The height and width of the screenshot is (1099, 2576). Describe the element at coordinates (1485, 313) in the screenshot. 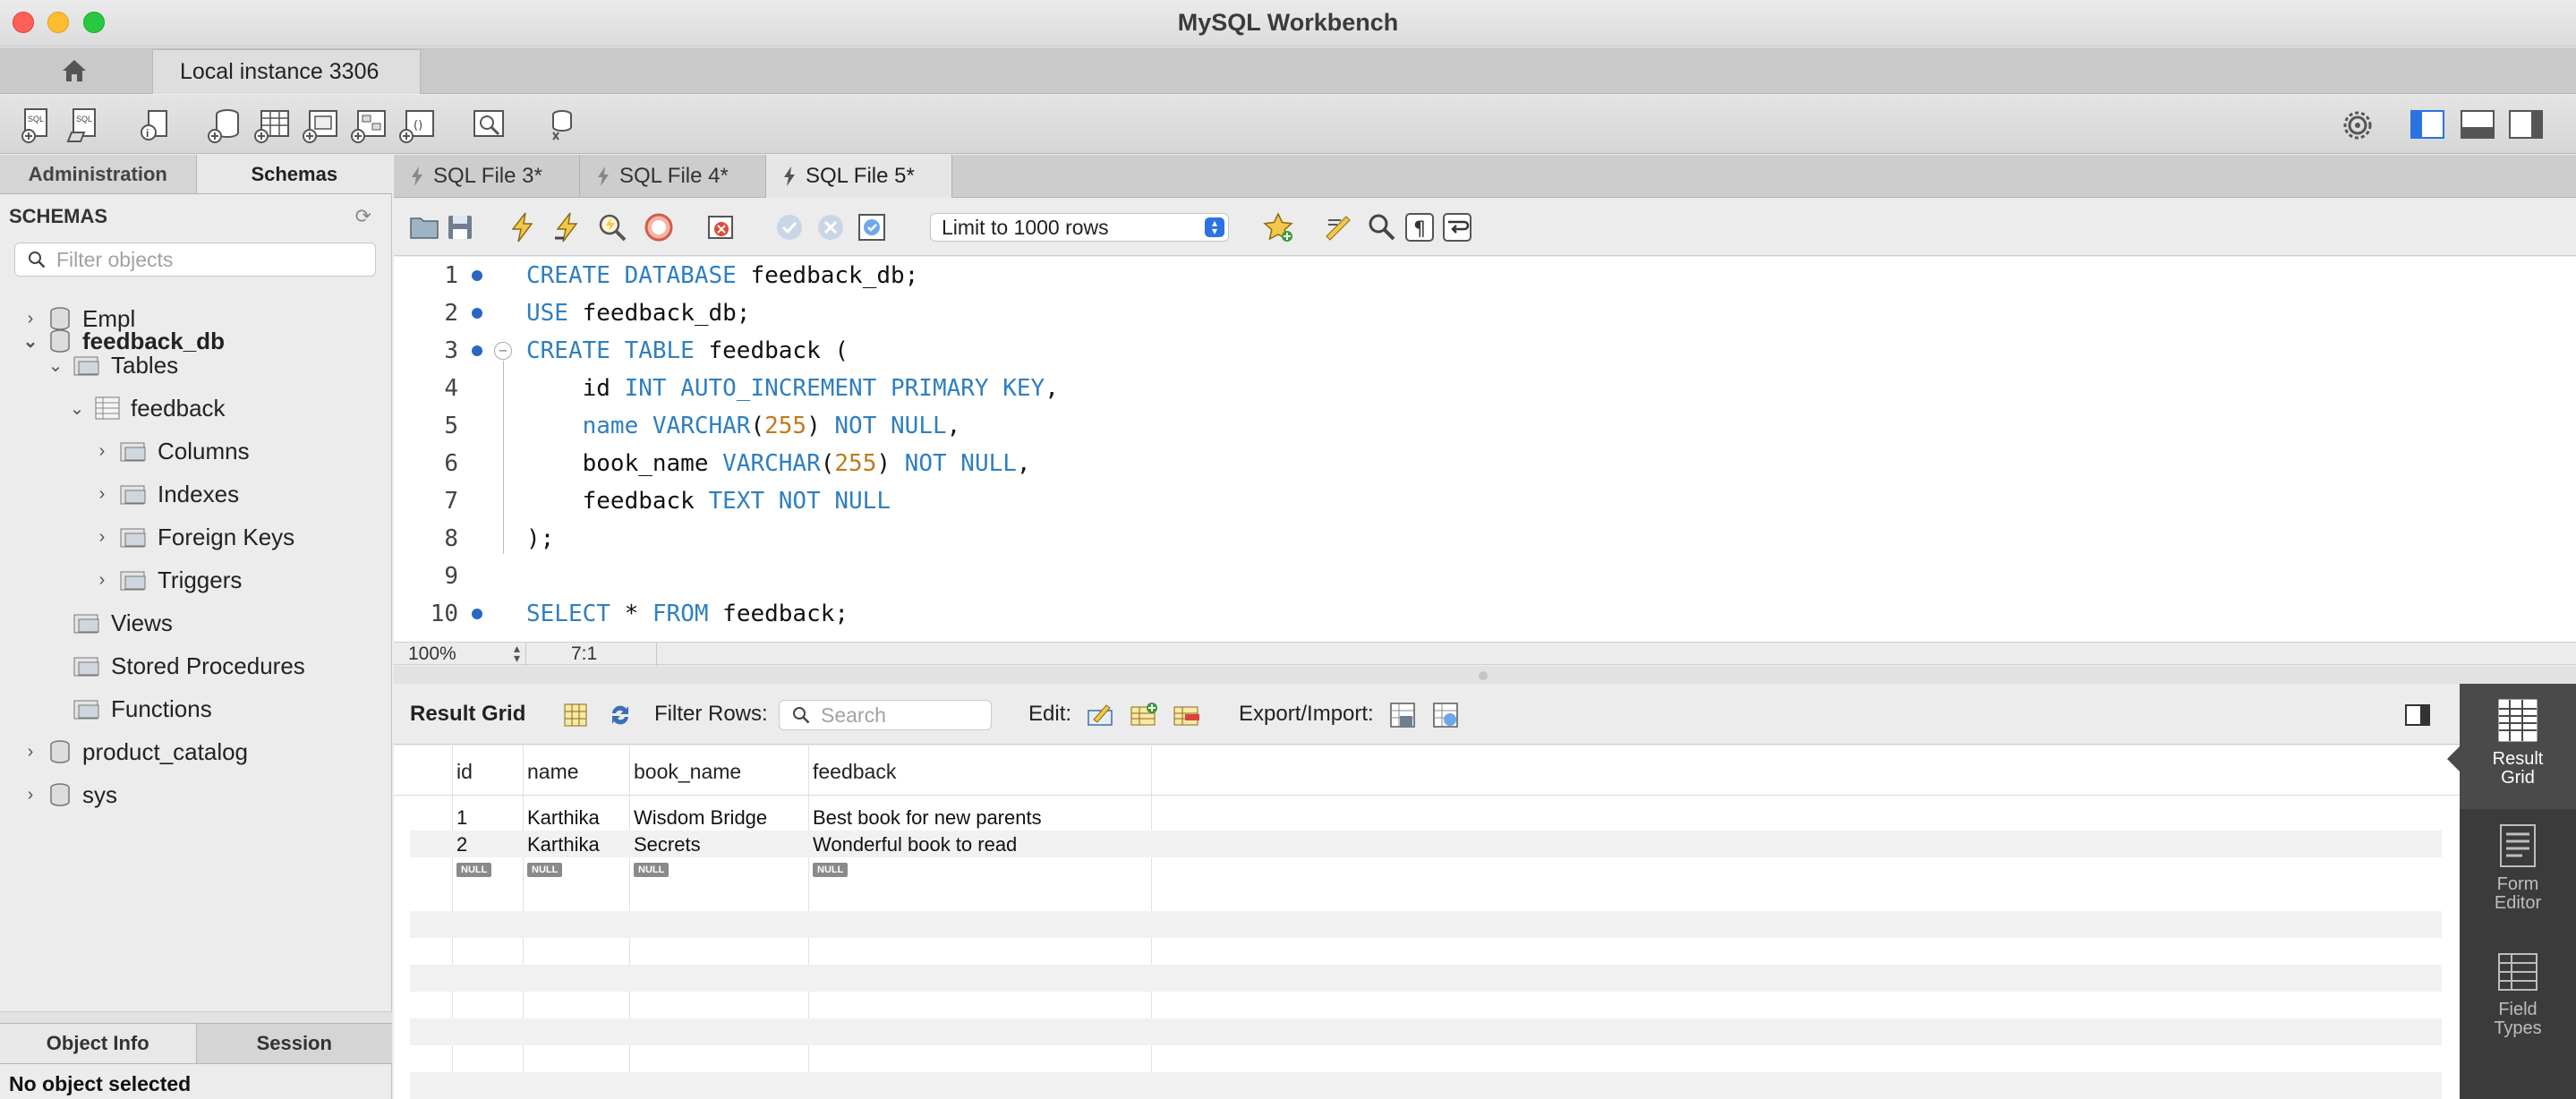

I see `code-line: 2 USE feedback_db;` at that location.